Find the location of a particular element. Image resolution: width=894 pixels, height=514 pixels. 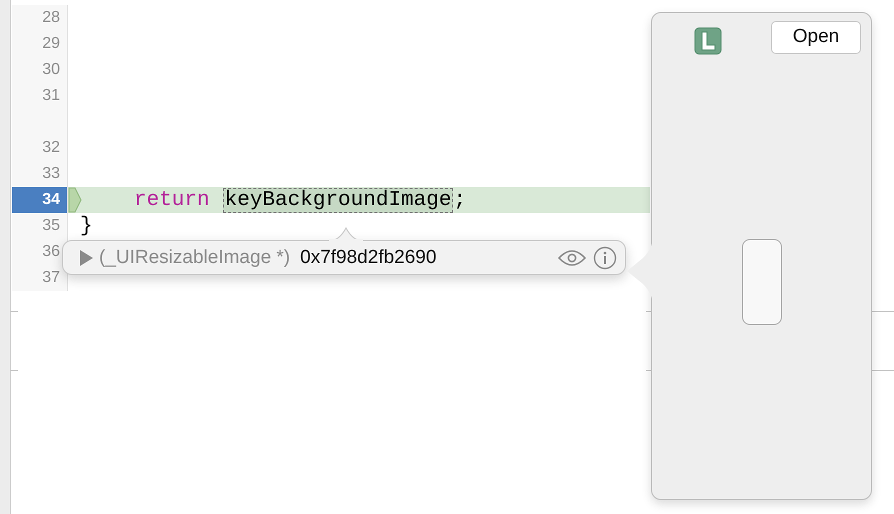

line-number: 28 is located at coordinates (40, 18).